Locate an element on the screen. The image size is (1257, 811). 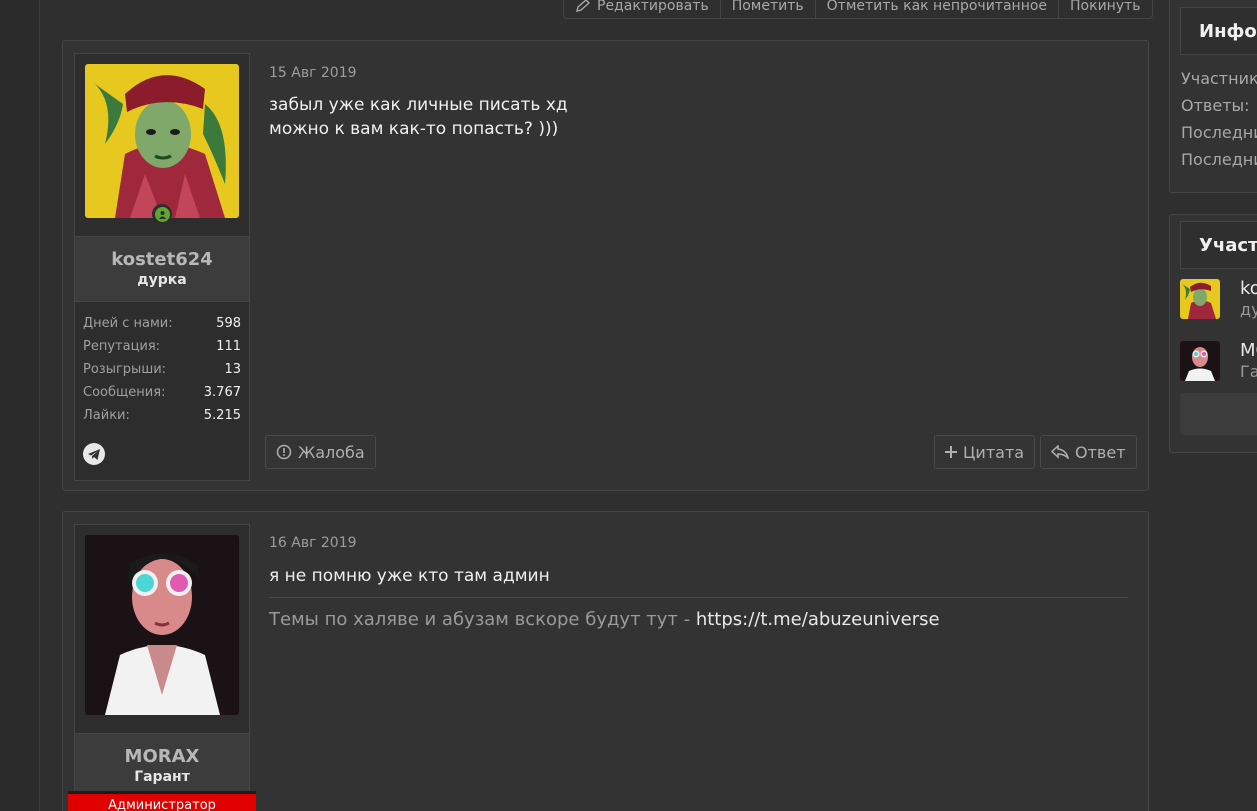
stat-value: 3.767 is located at coordinates (222, 392).